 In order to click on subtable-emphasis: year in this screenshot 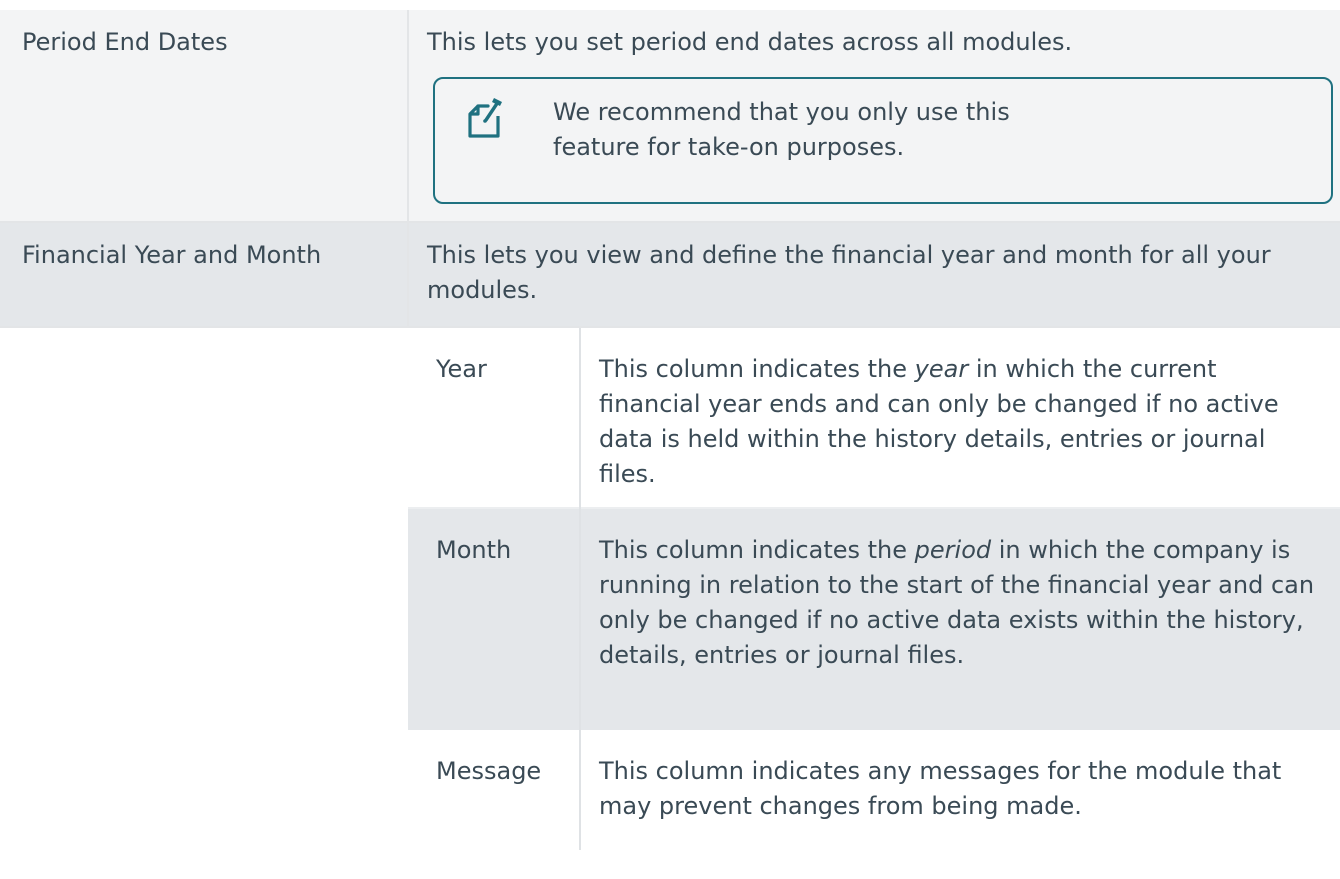, I will do `click(941, 369)`.